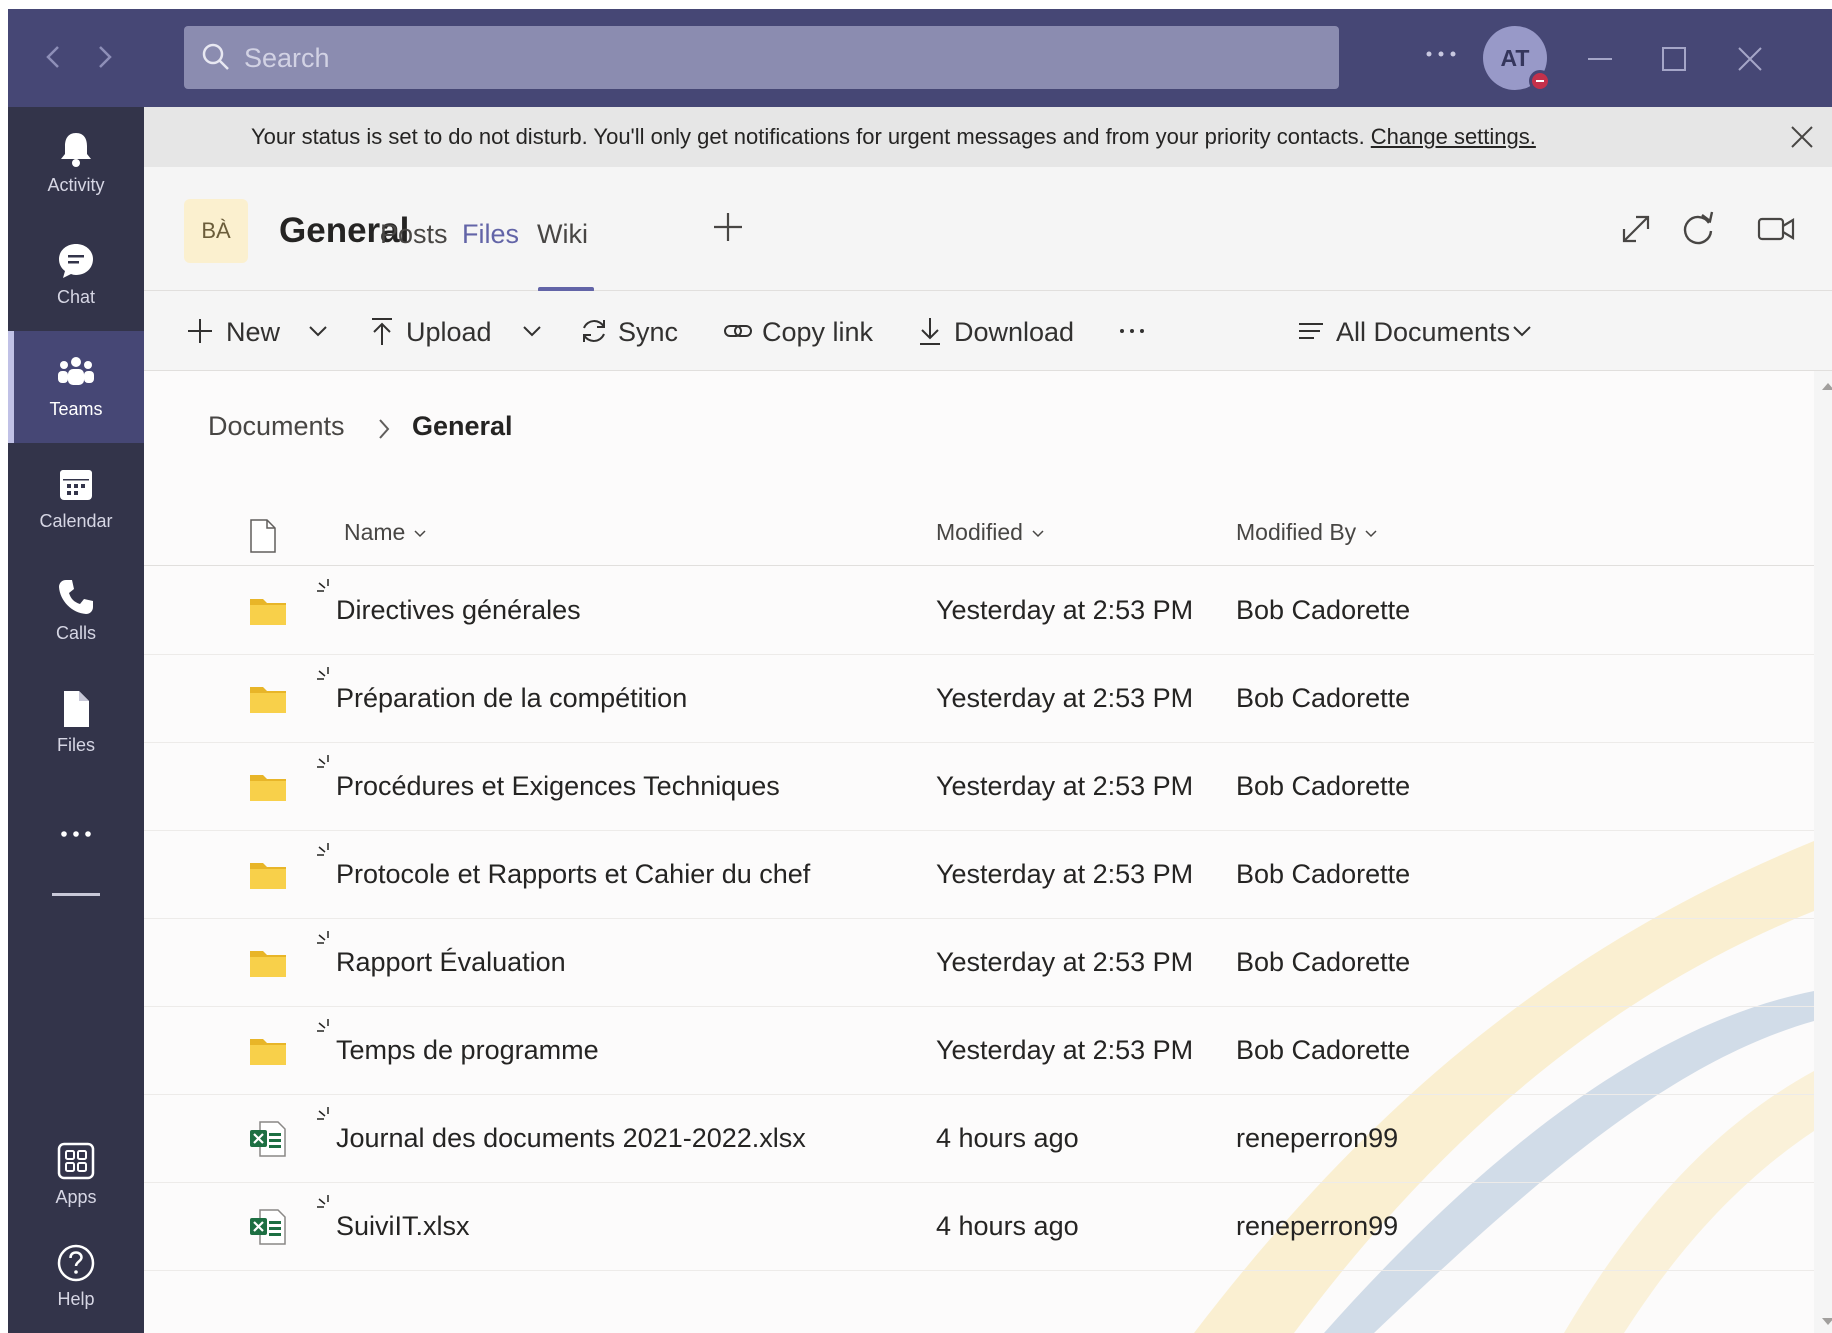 The width and height of the screenshot is (1832, 1333). I want to click on rail-label: Files, so click(75, 745).